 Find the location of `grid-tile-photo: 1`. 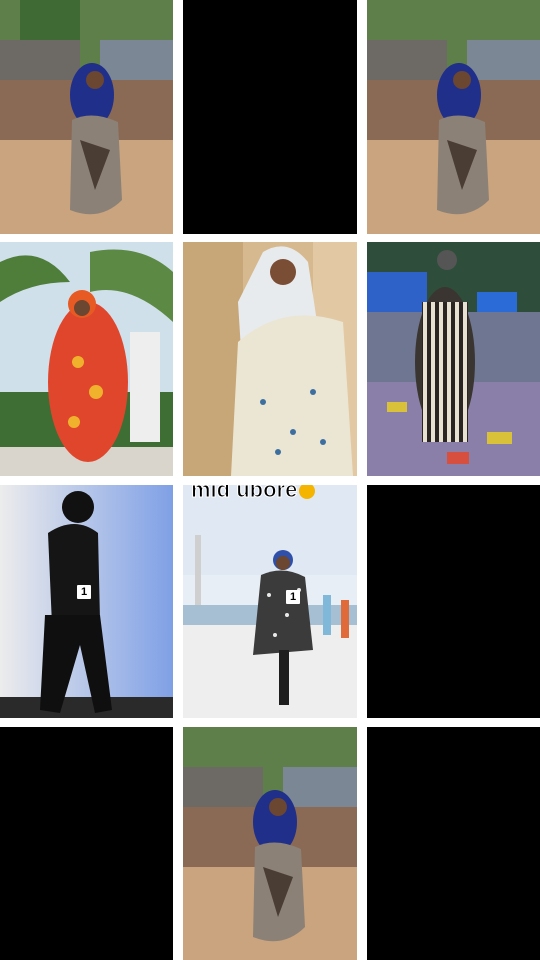

grid-tile-photo: 1 is located at coordinates (86, 601).